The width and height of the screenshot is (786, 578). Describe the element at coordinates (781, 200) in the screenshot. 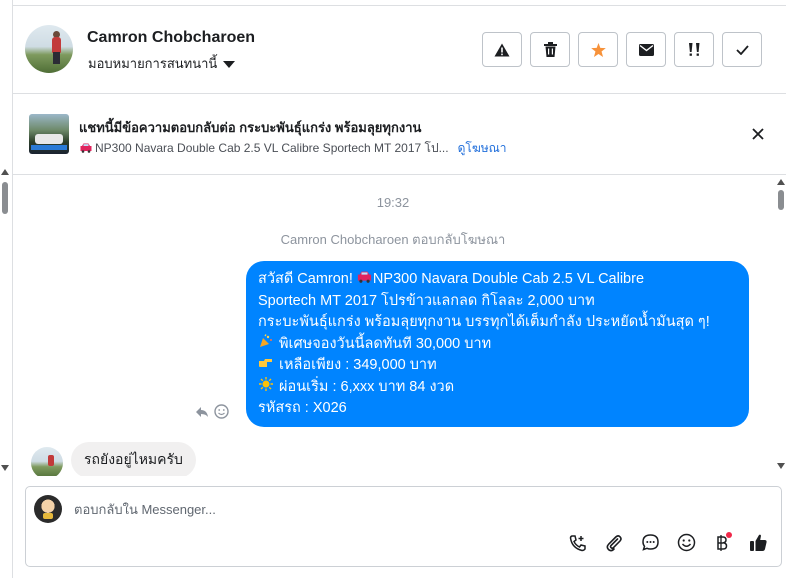

I see `right-scrollbar-thumb` at that location.